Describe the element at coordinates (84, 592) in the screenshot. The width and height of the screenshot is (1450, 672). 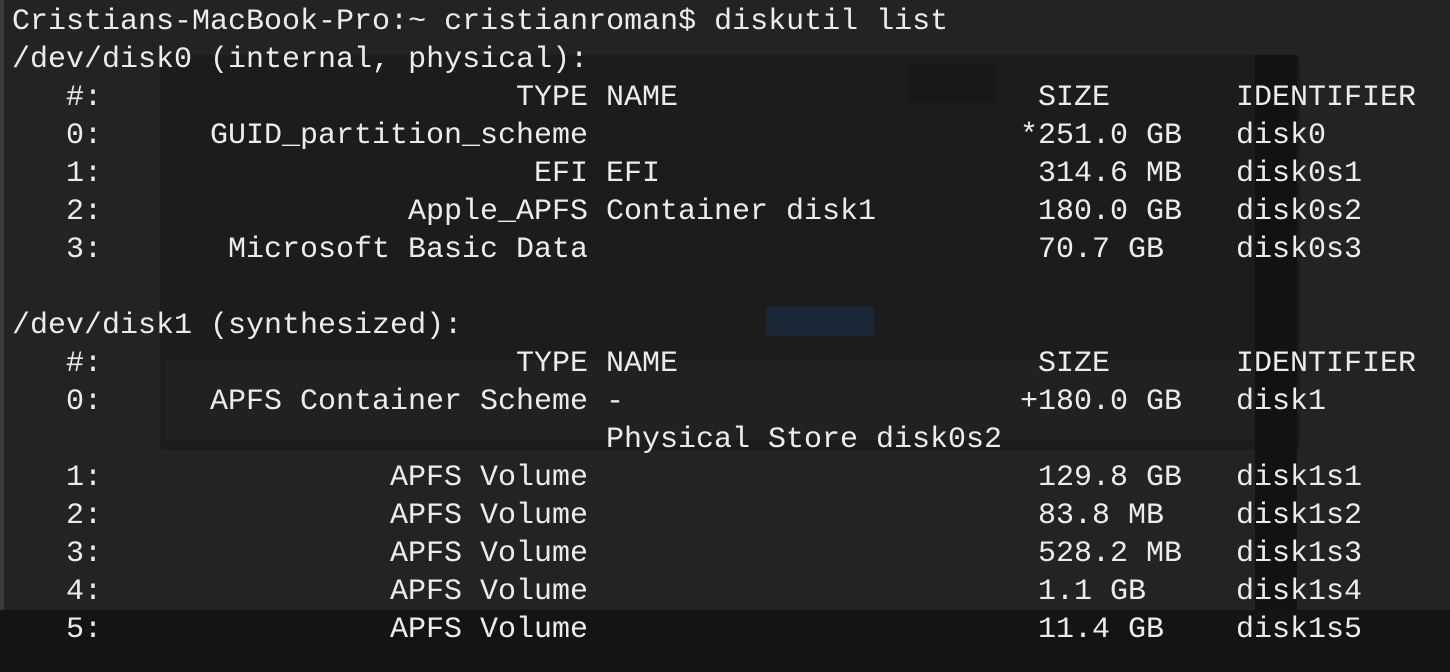
I see `partition-num: 4:` at that location.